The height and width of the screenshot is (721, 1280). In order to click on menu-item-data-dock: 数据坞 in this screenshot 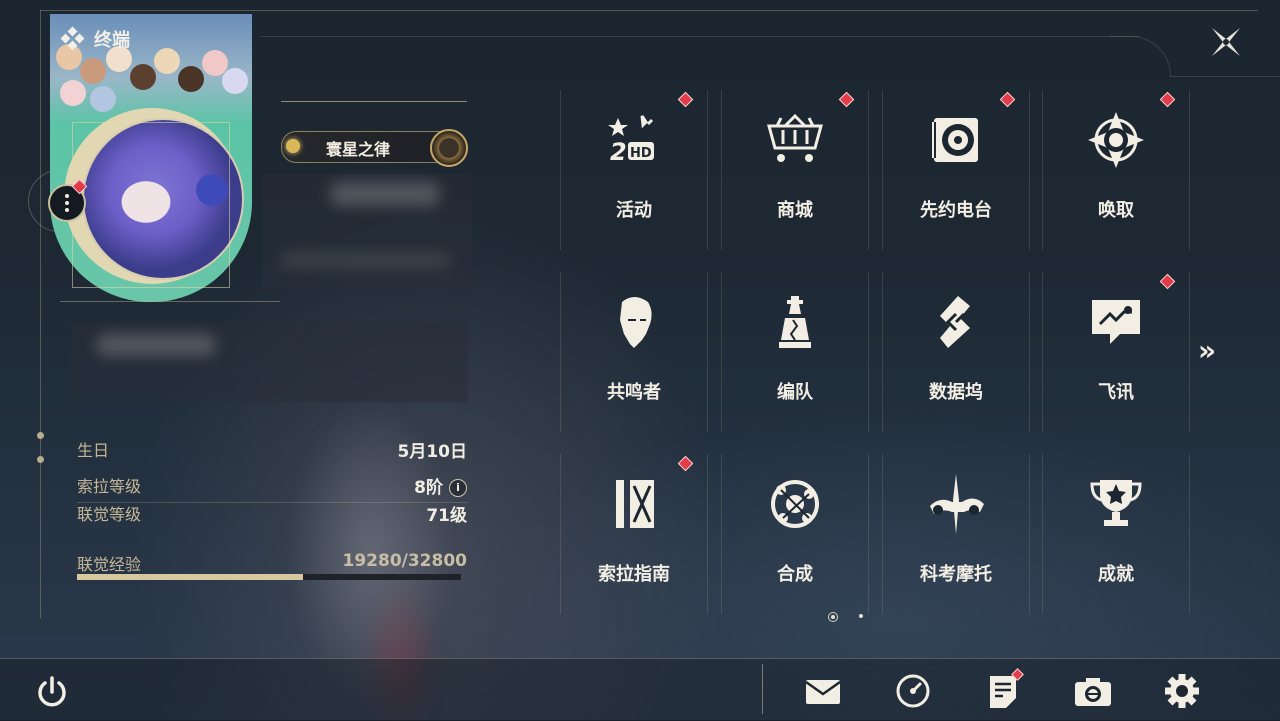, I will do `click(956, 352)`.